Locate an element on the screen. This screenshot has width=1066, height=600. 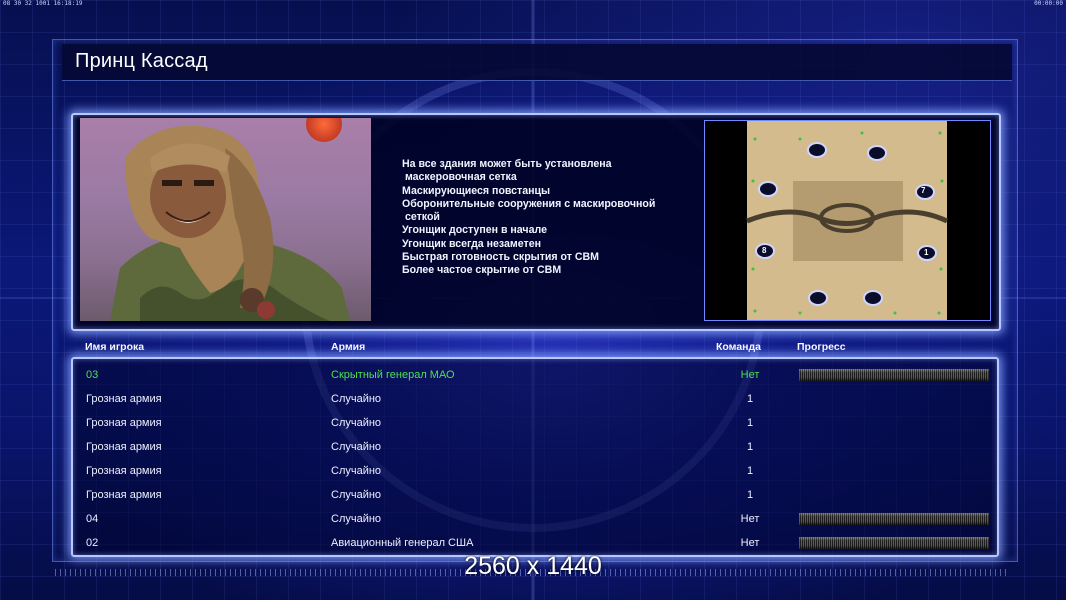
player-name: 03 is located at coordinates (92, 375).